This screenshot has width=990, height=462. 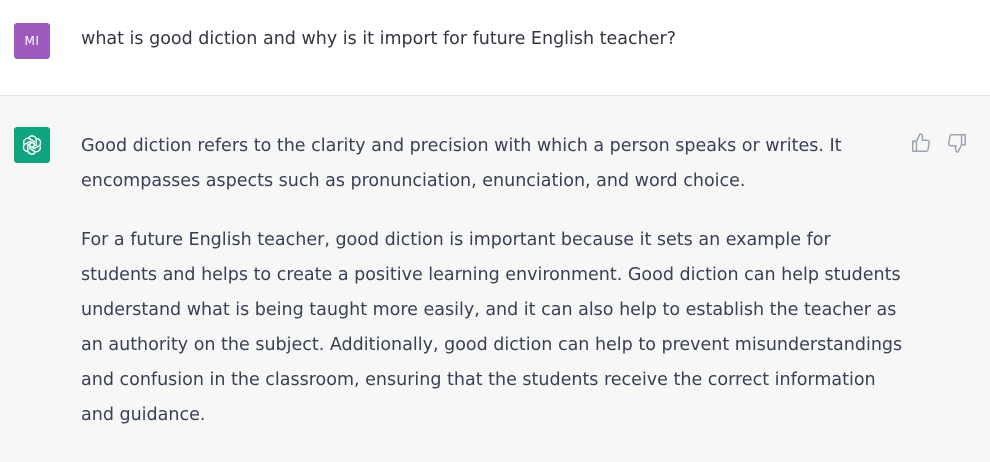 I want to click on thumbs-down-icon, so click(x=957, y=143).